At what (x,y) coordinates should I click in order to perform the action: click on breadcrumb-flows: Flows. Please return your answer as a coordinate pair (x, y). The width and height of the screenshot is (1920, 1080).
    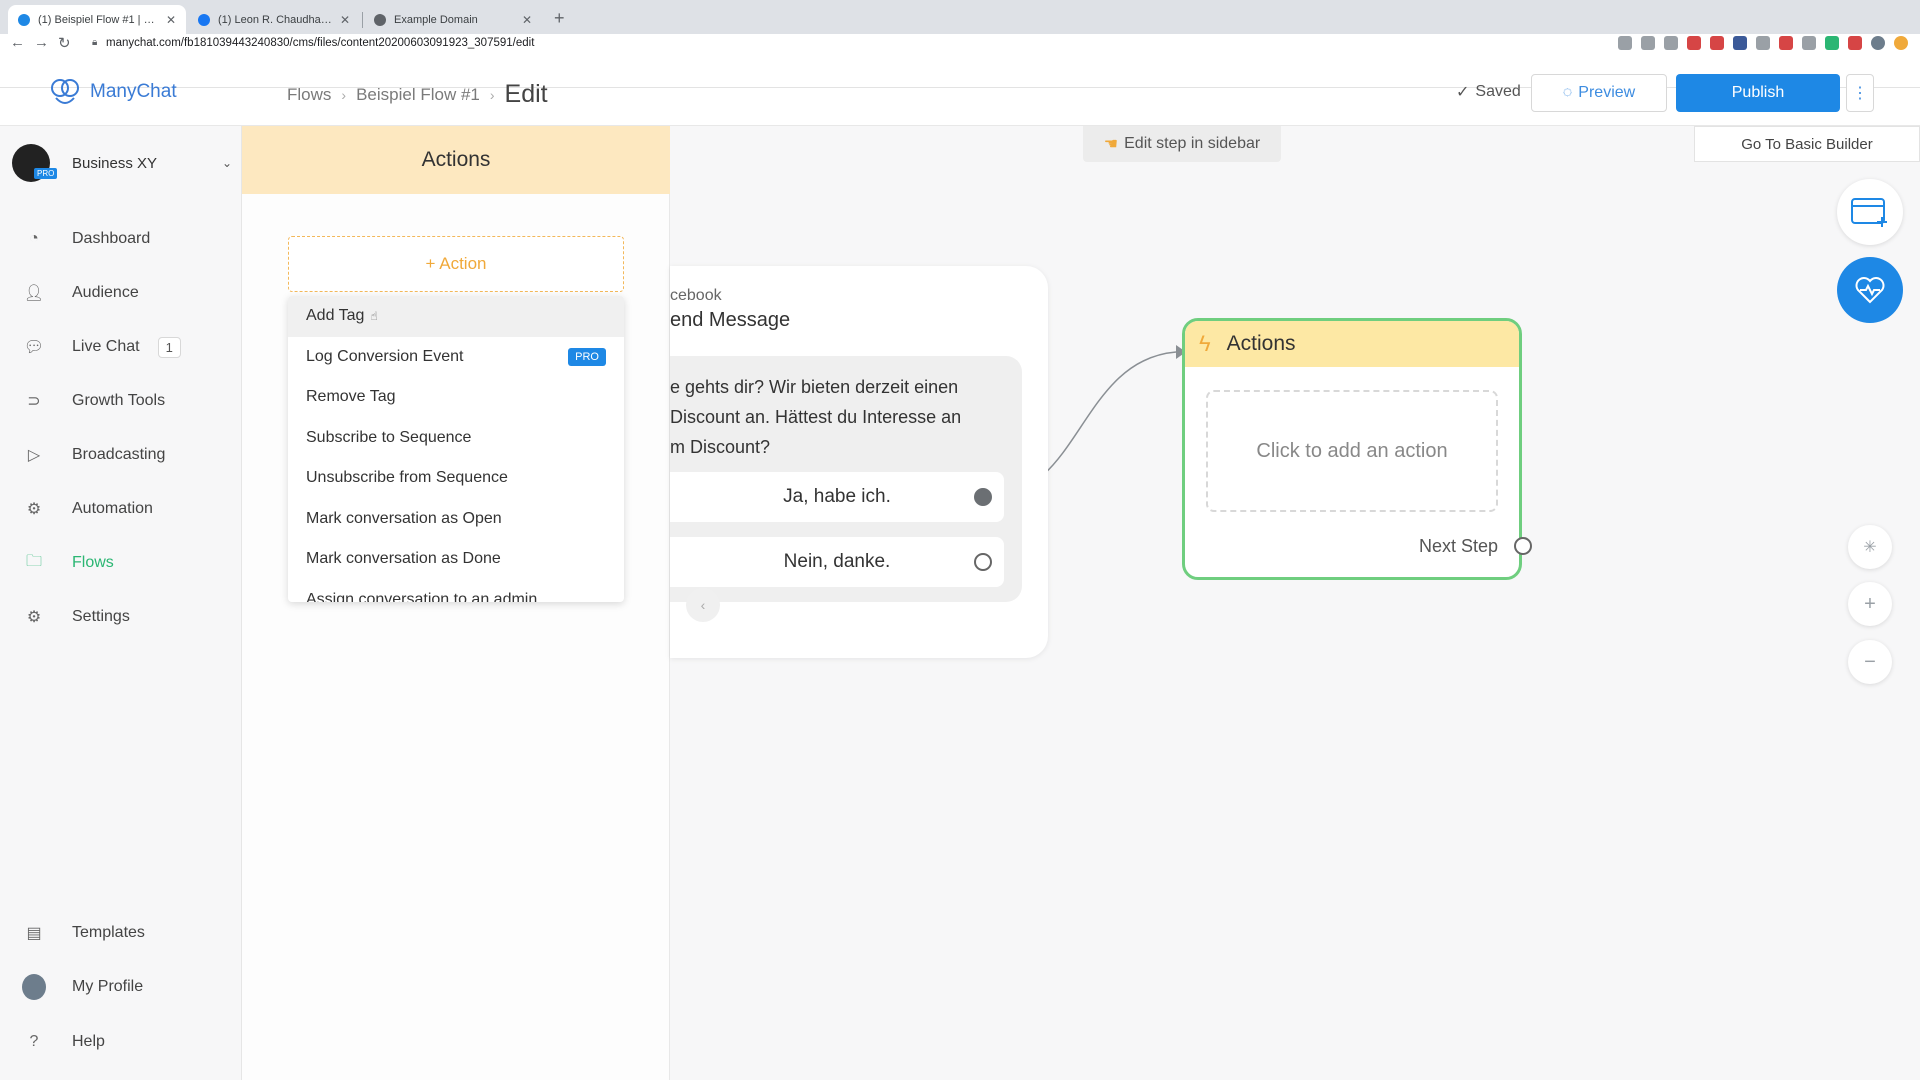
    Looking at the image, I should click on (309, 95).